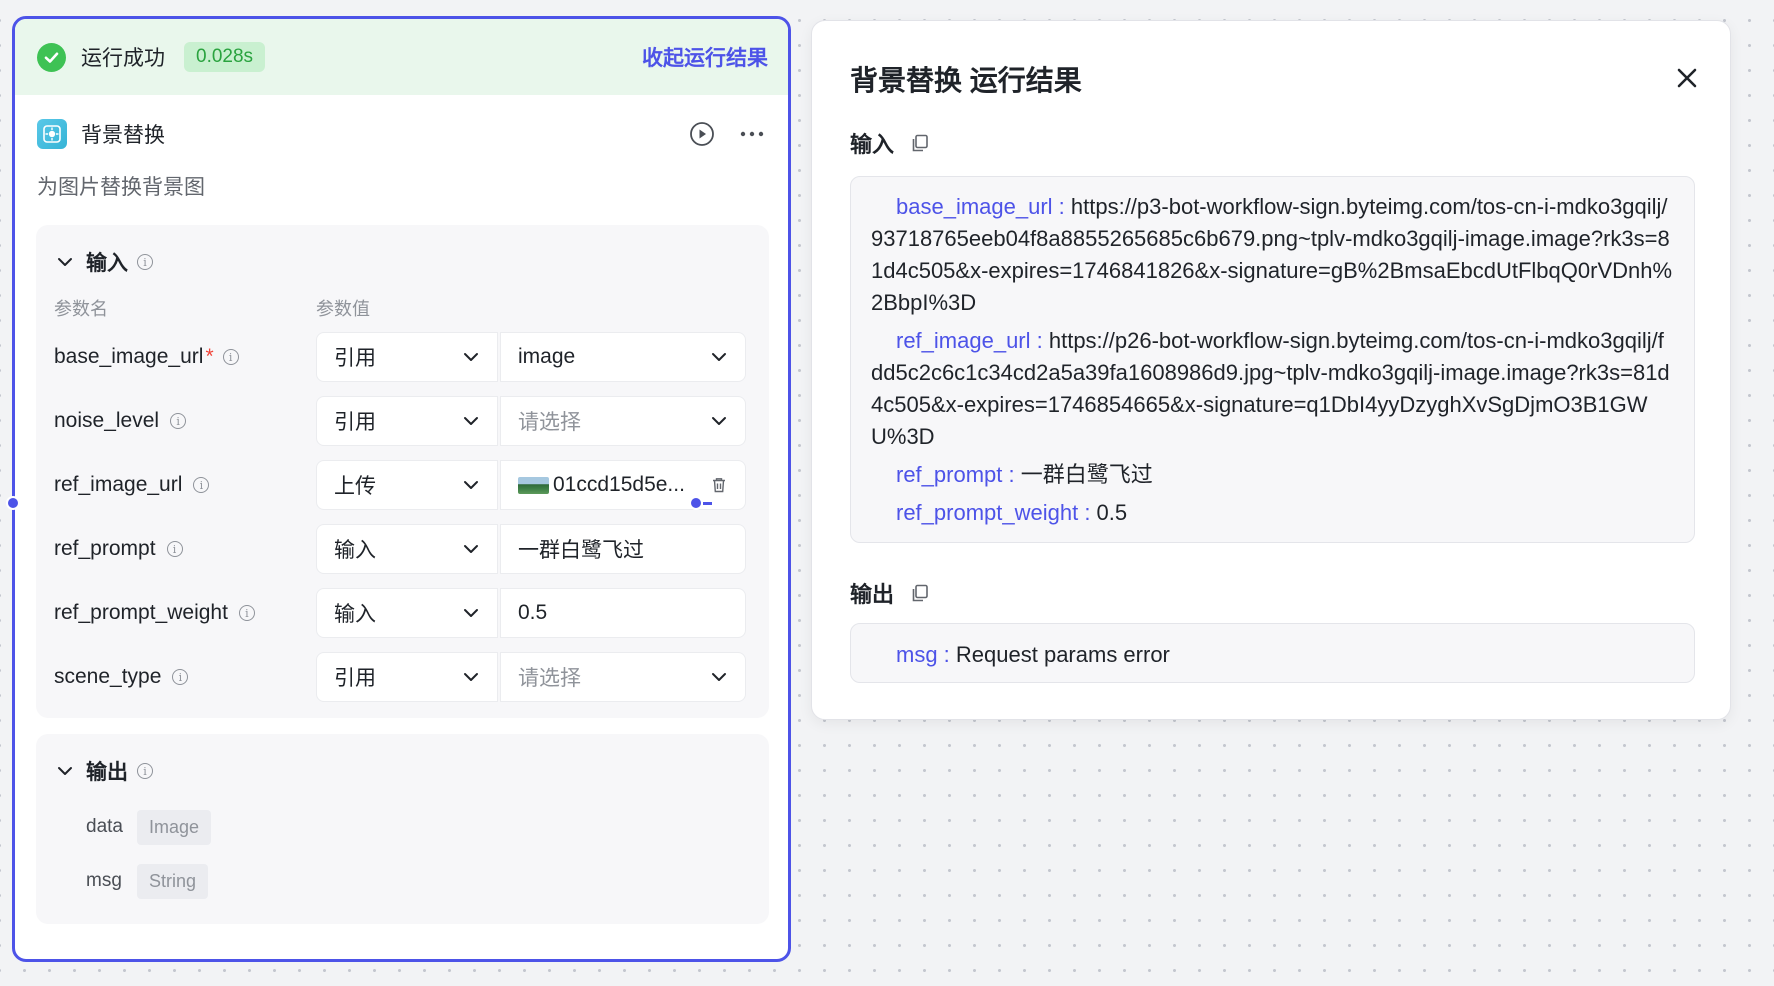  What do you see at coordinates (581, 550) in the screenshot?
I see `param-value-text: 一群白鹭飞过` at bounding box center [581, 550].